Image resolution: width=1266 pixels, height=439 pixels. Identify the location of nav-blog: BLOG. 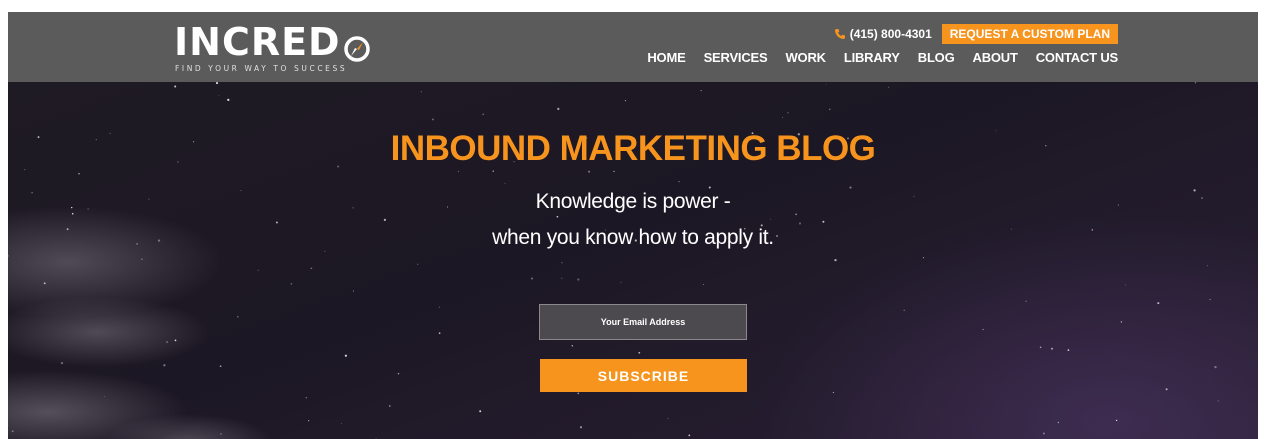
(936, 57).